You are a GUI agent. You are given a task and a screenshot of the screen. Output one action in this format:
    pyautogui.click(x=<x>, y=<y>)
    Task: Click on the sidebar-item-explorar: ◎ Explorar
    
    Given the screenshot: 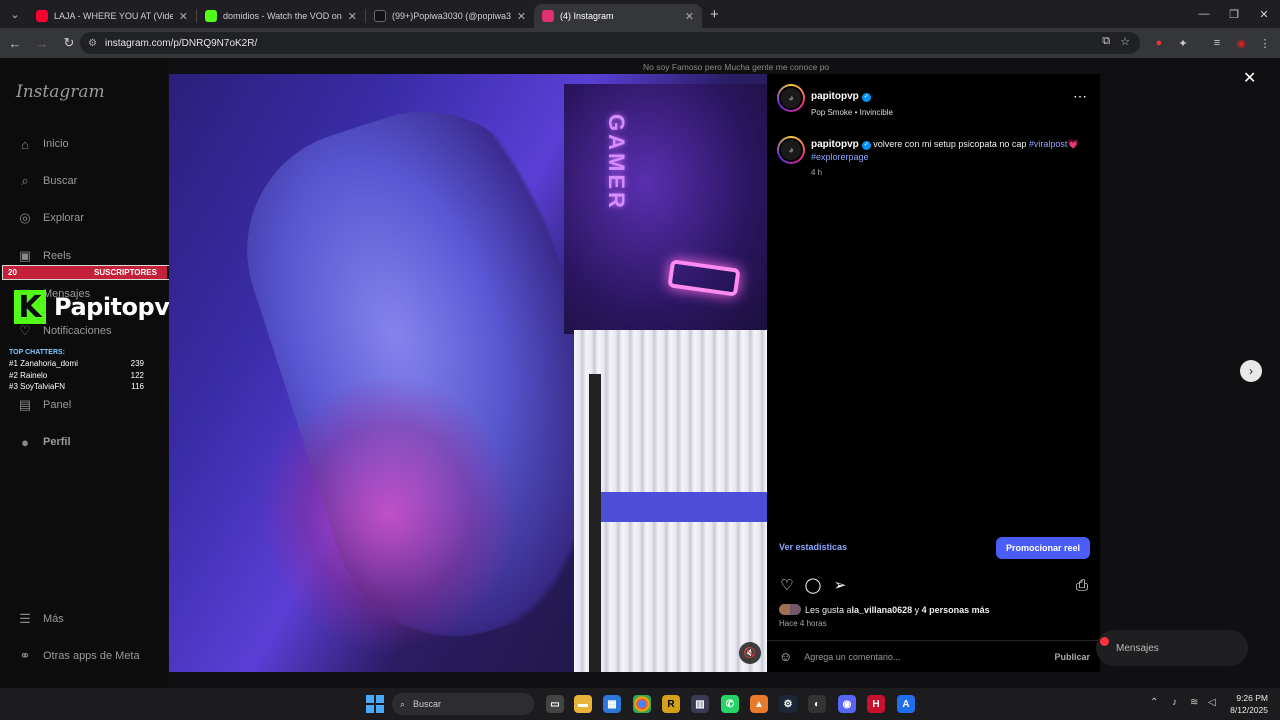 What is the action you would take?
    pyautogui.click(x=50, y=218)
    